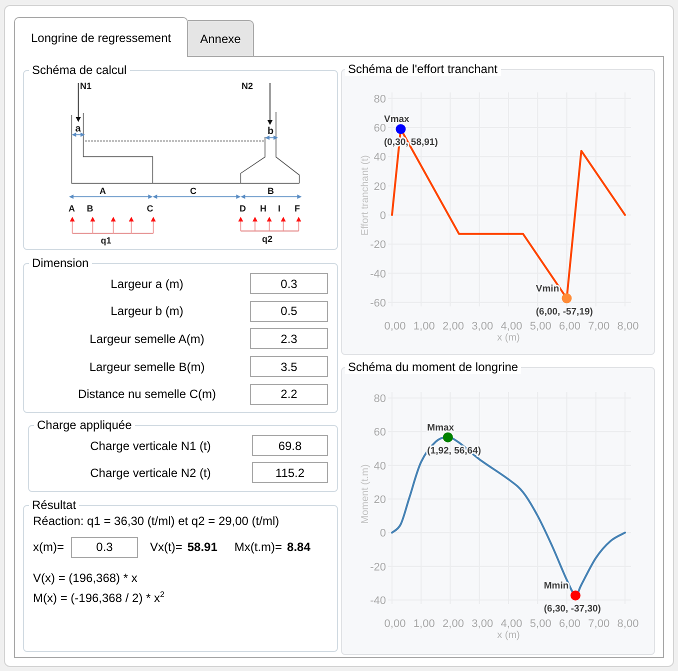 The height and width of the screenshot is (671, 678). Describe the element at coordinates (263, 209) in the screenshot. I see `point-label: H` at that location.